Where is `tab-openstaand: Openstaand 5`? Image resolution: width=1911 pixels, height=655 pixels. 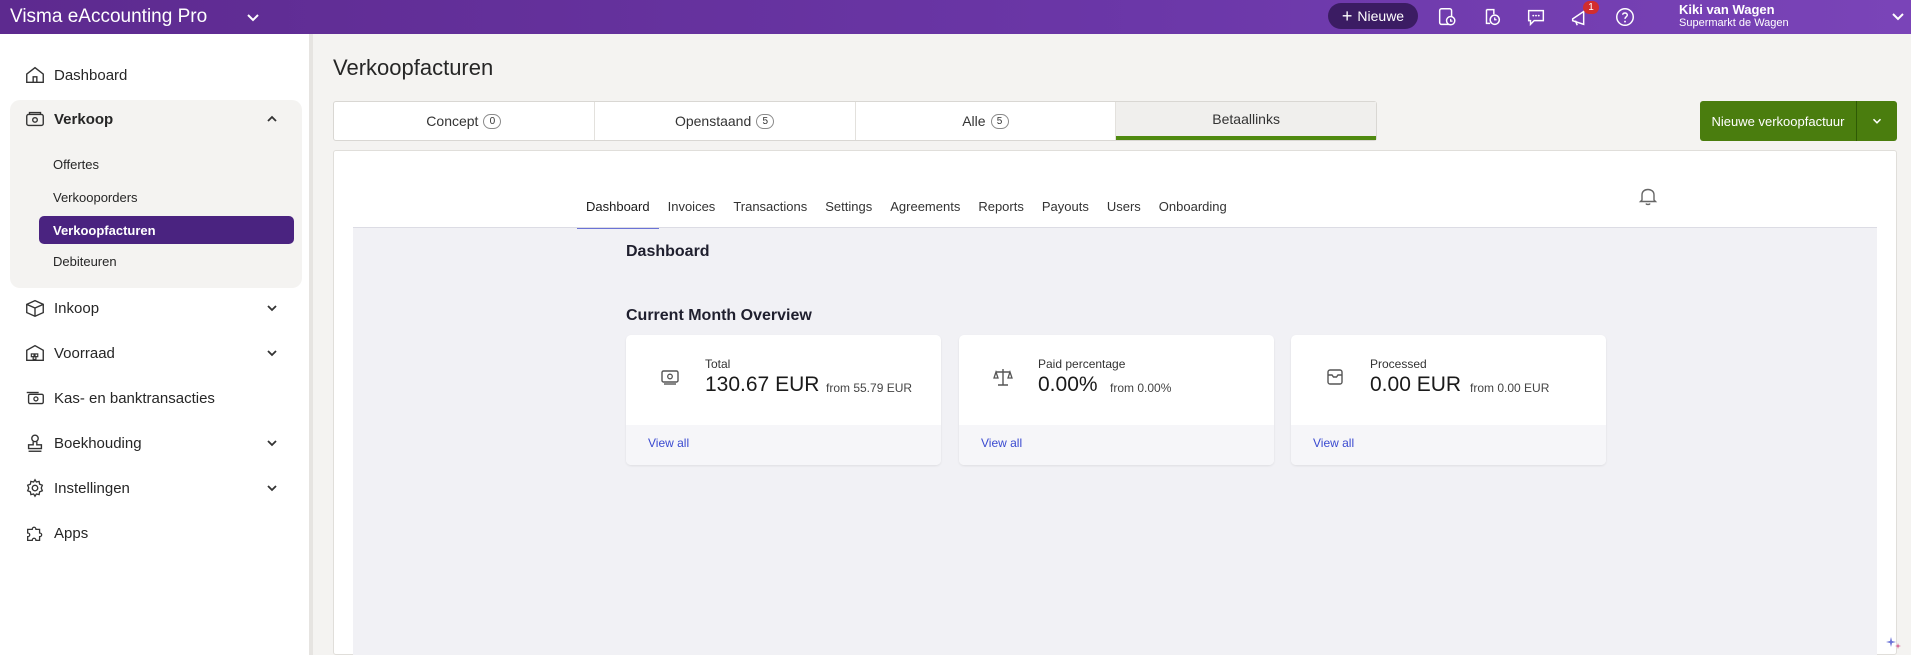 tab-openstaand: Openstaand 5 is located at coordinates (725, 121).